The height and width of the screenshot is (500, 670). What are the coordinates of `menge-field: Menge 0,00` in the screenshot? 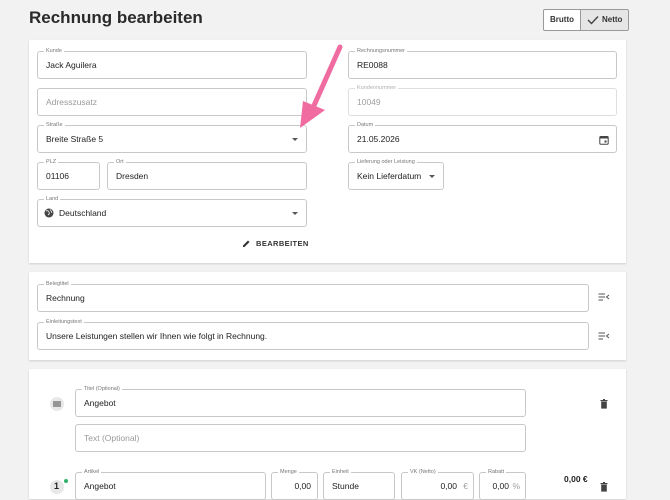 It's located at (294, 484).